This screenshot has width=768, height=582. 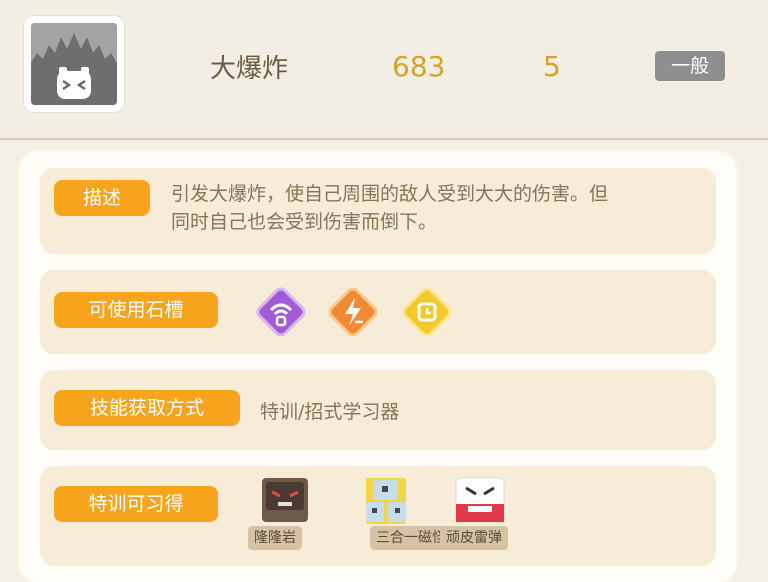 What do you see at coordinates (249, 69) in the screenshot?
I see `move-name: 大爆炸` at bounding box center [249, 69].